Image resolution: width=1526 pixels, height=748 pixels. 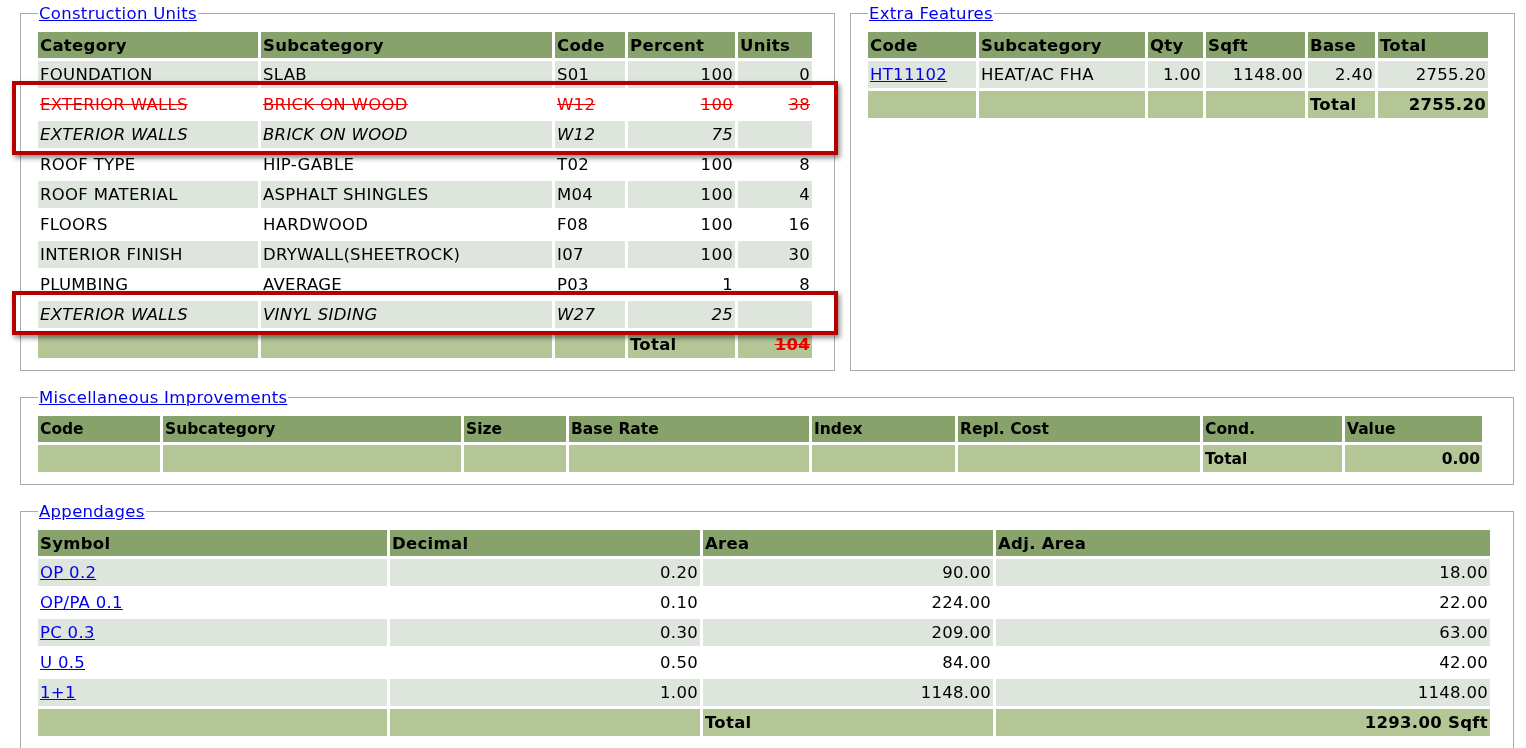 I want to click on table-cell-text: 38, so click(x=799, y=105).